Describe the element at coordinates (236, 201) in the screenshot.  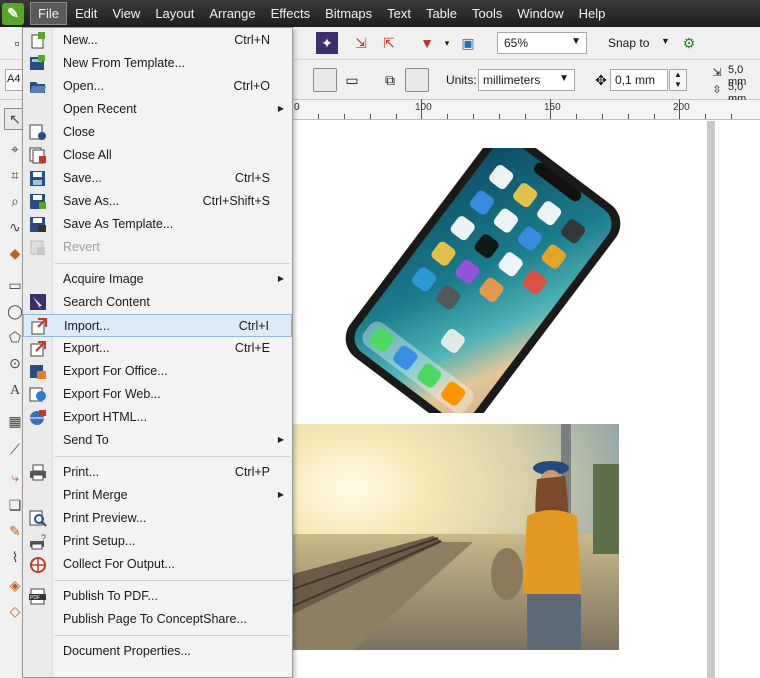
I see `menu-item-shortcut: Ctrl+Shift+S` at that location.